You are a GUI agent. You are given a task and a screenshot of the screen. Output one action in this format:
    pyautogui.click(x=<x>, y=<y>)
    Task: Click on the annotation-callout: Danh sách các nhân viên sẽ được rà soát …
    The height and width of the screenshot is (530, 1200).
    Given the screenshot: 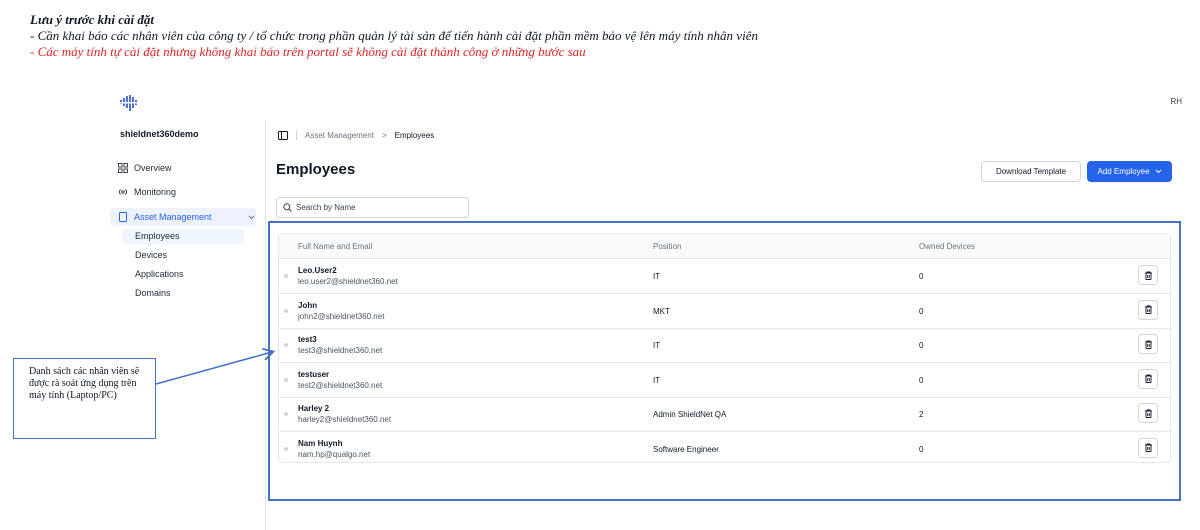 What is the action you would take?
    pyautogui.click(x=84, y=398)
    